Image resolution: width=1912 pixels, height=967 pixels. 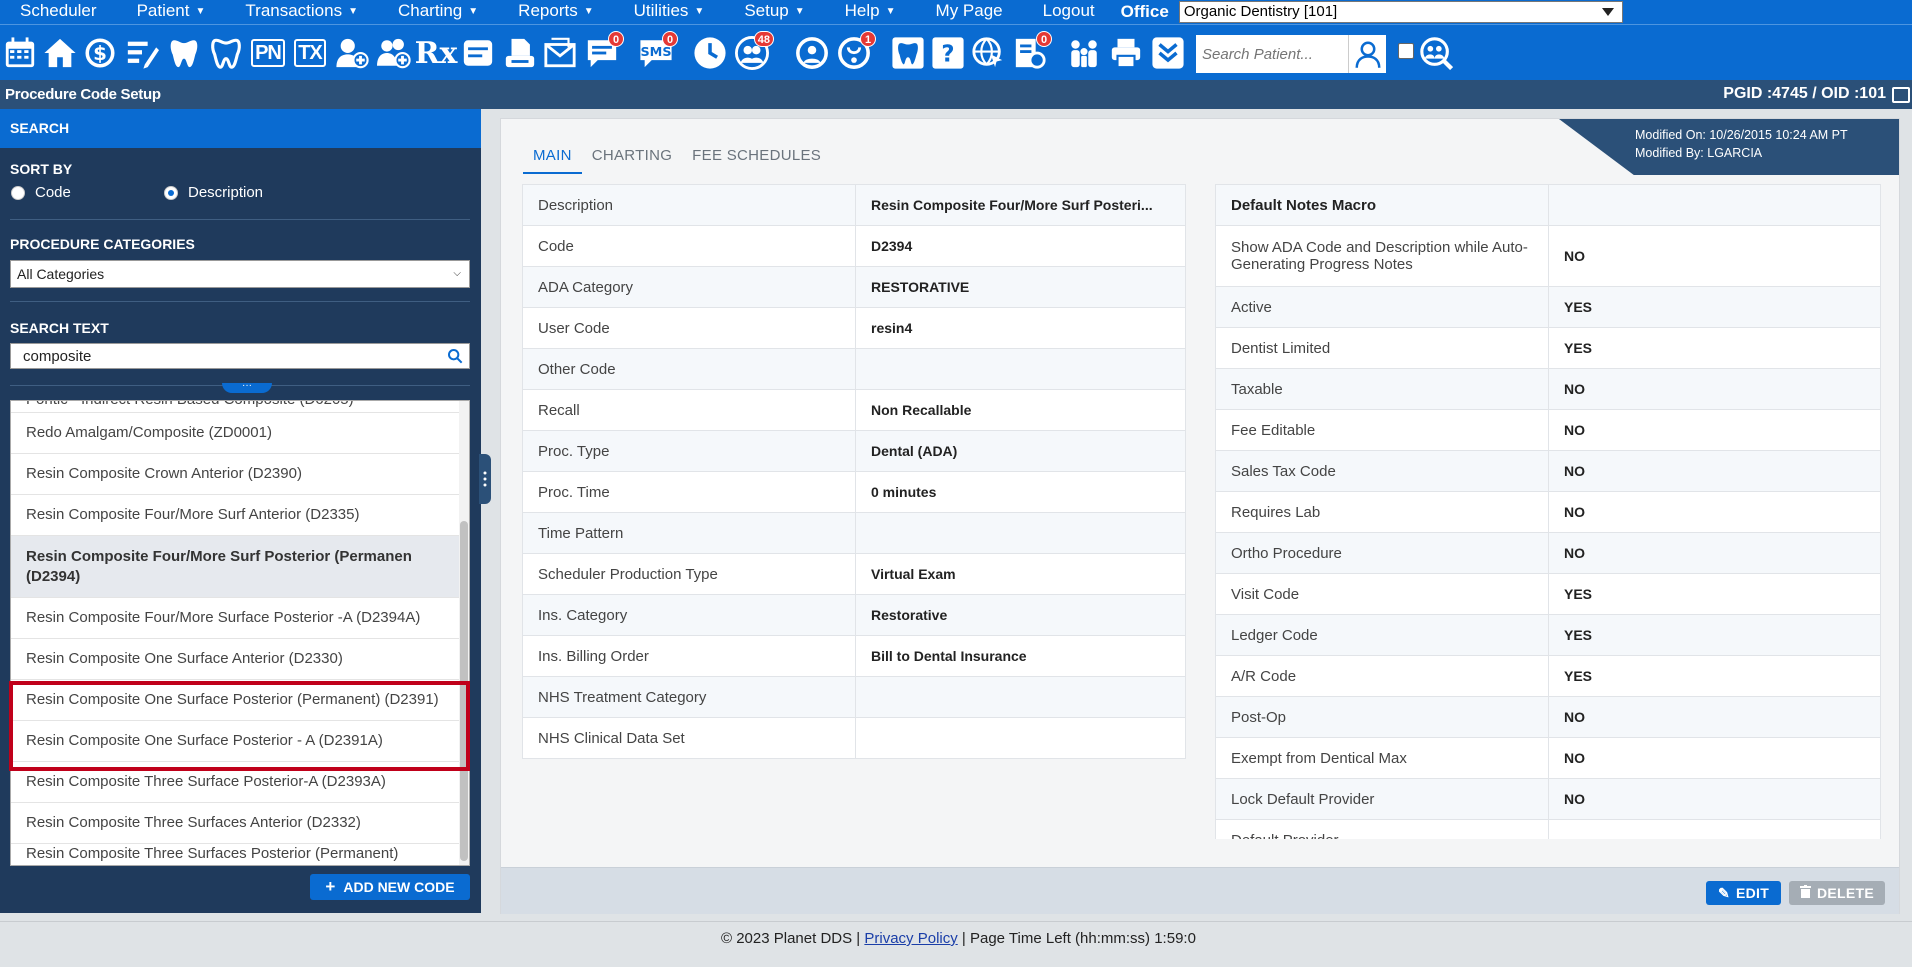 I want to click on delete-button: DELETE, so click(x=1837, y=893).